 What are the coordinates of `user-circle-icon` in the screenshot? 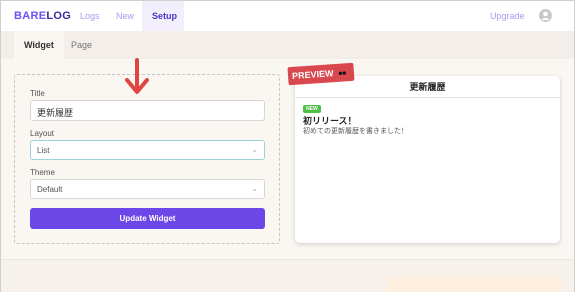 It's located at (545, 15).